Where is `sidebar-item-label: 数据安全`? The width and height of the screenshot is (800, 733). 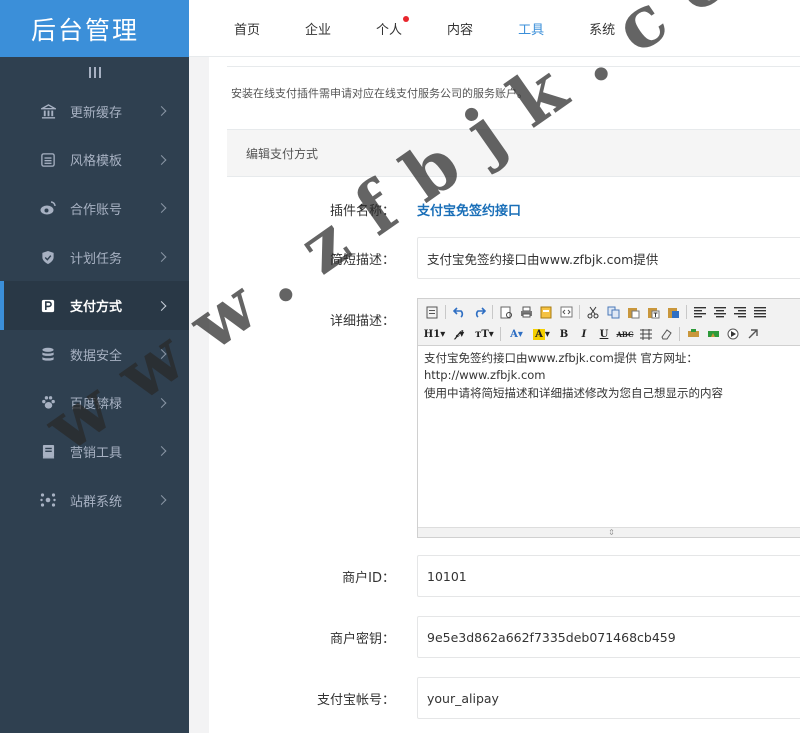
sidebar-item-label: 数据安全 is located at coordinates (96, 356).